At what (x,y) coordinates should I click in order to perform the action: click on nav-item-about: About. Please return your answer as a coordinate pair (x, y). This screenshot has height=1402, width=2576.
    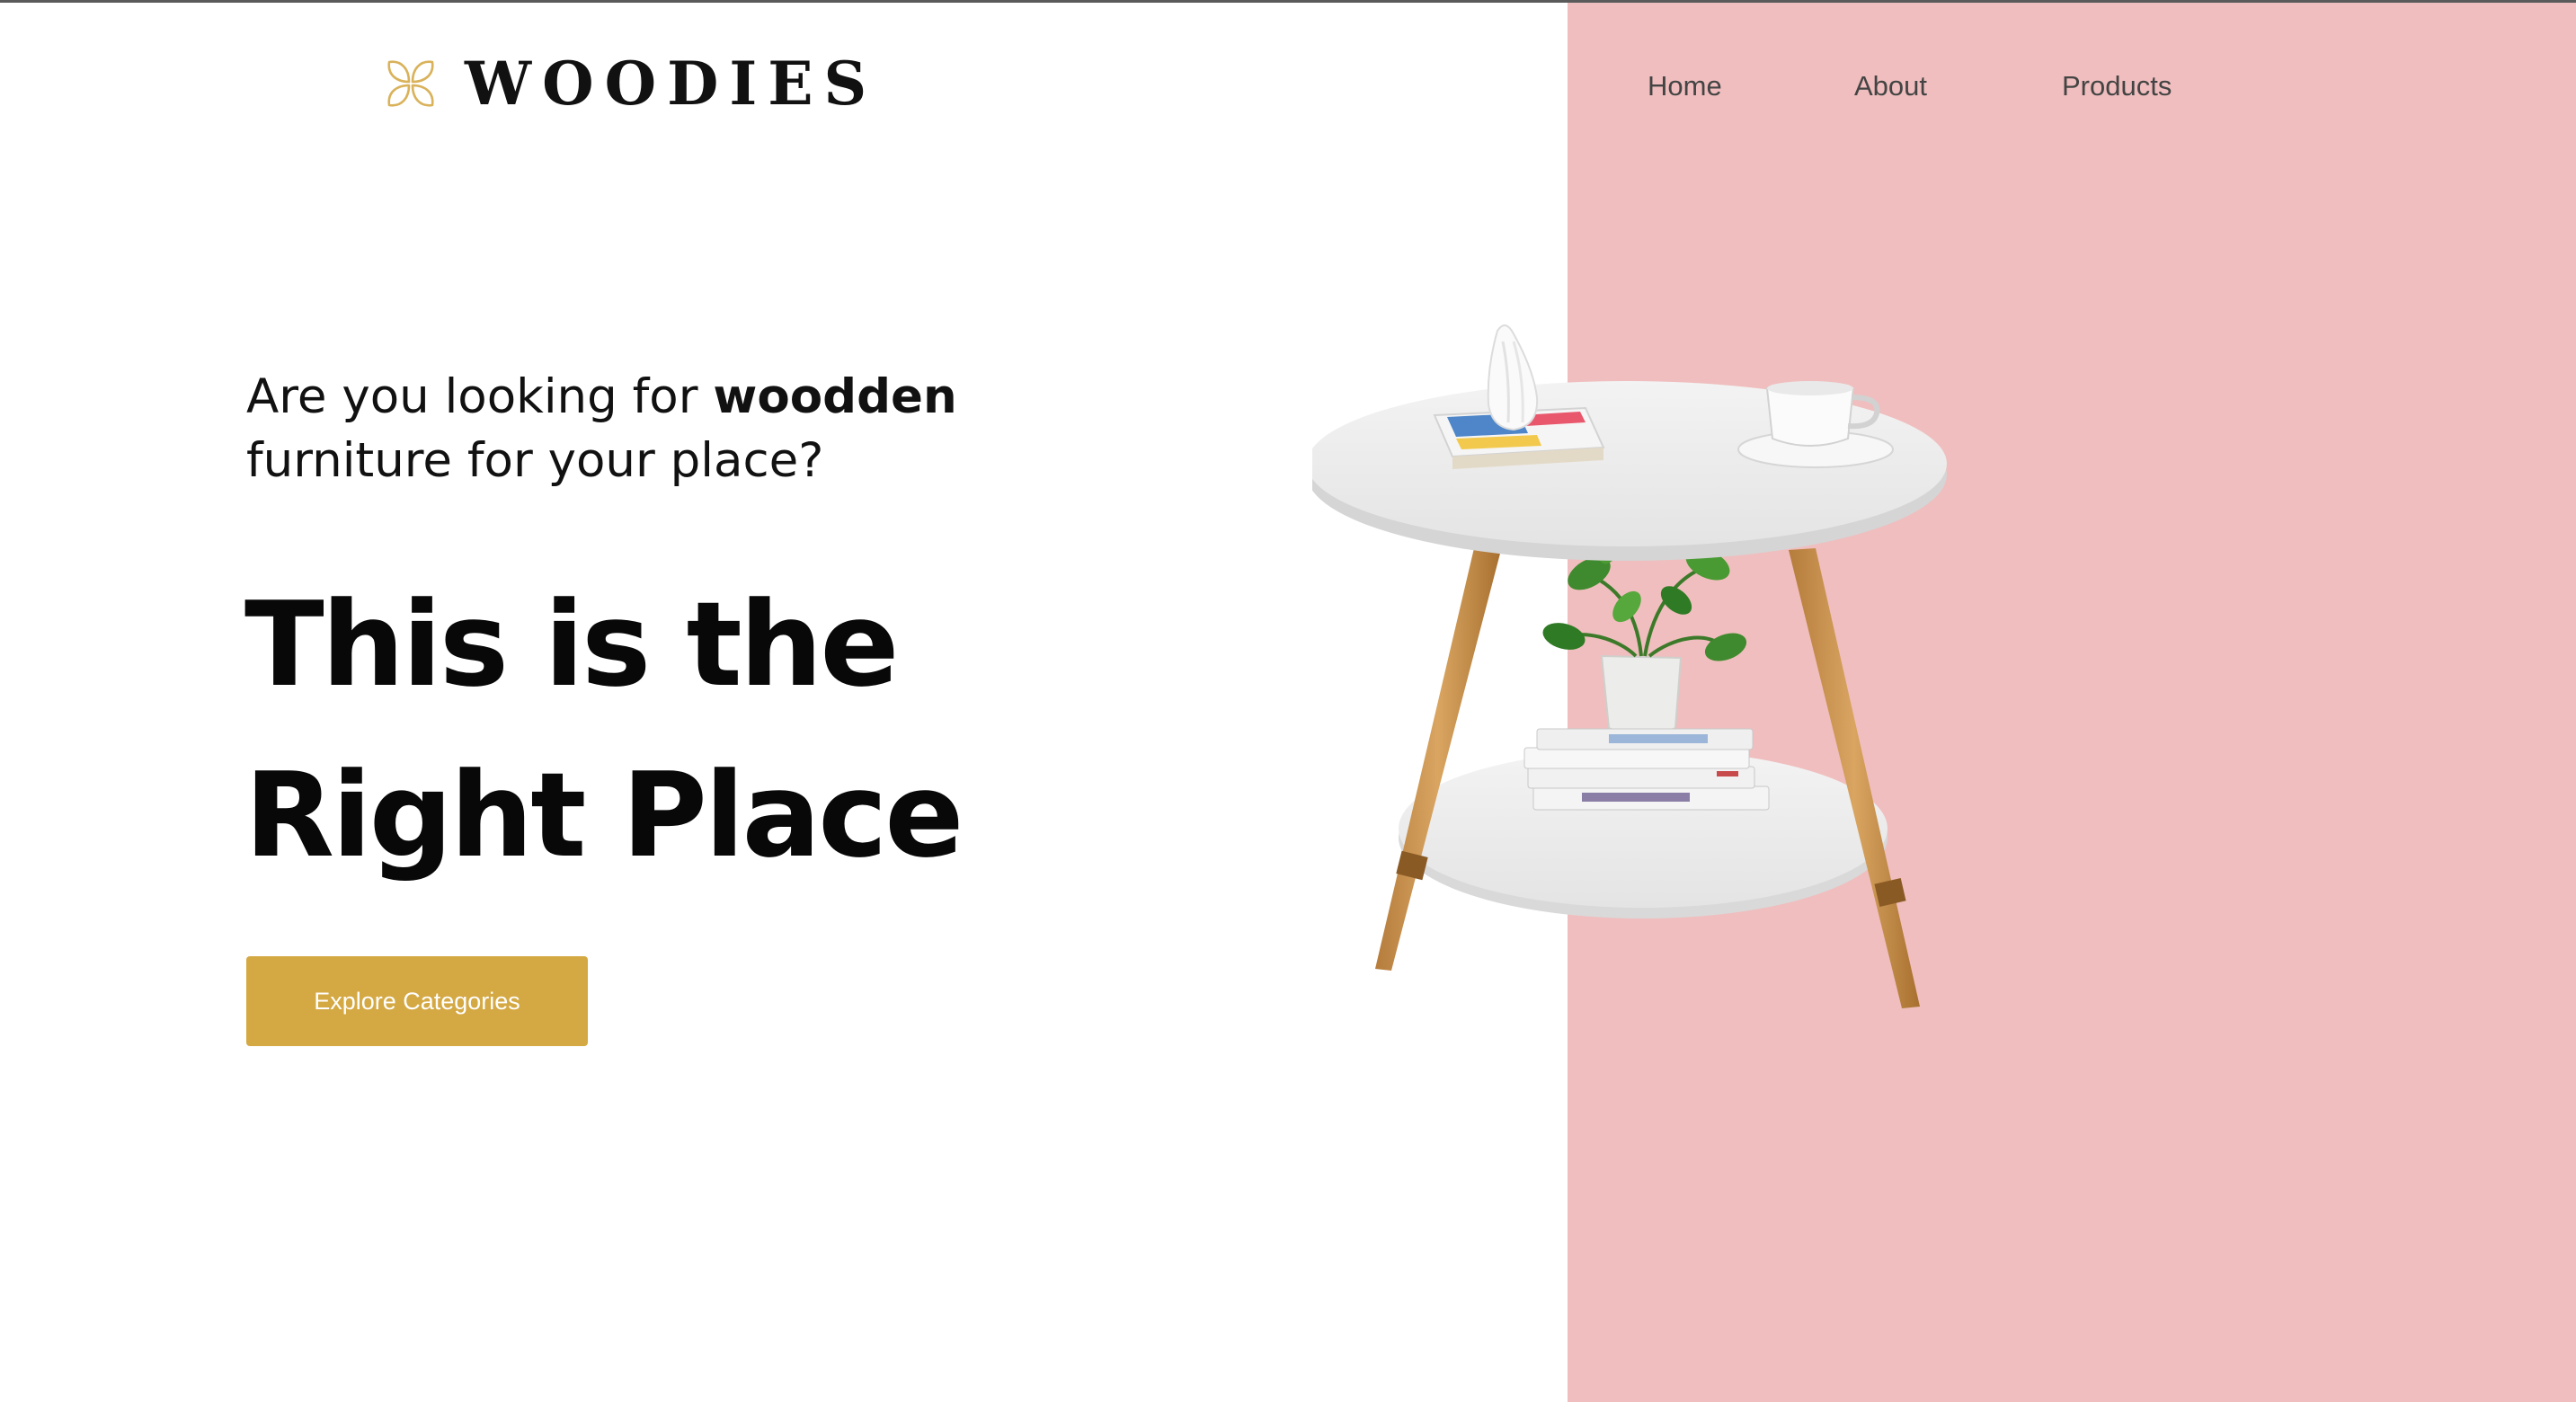
    Looking at the image, I should click on (1890, 86).